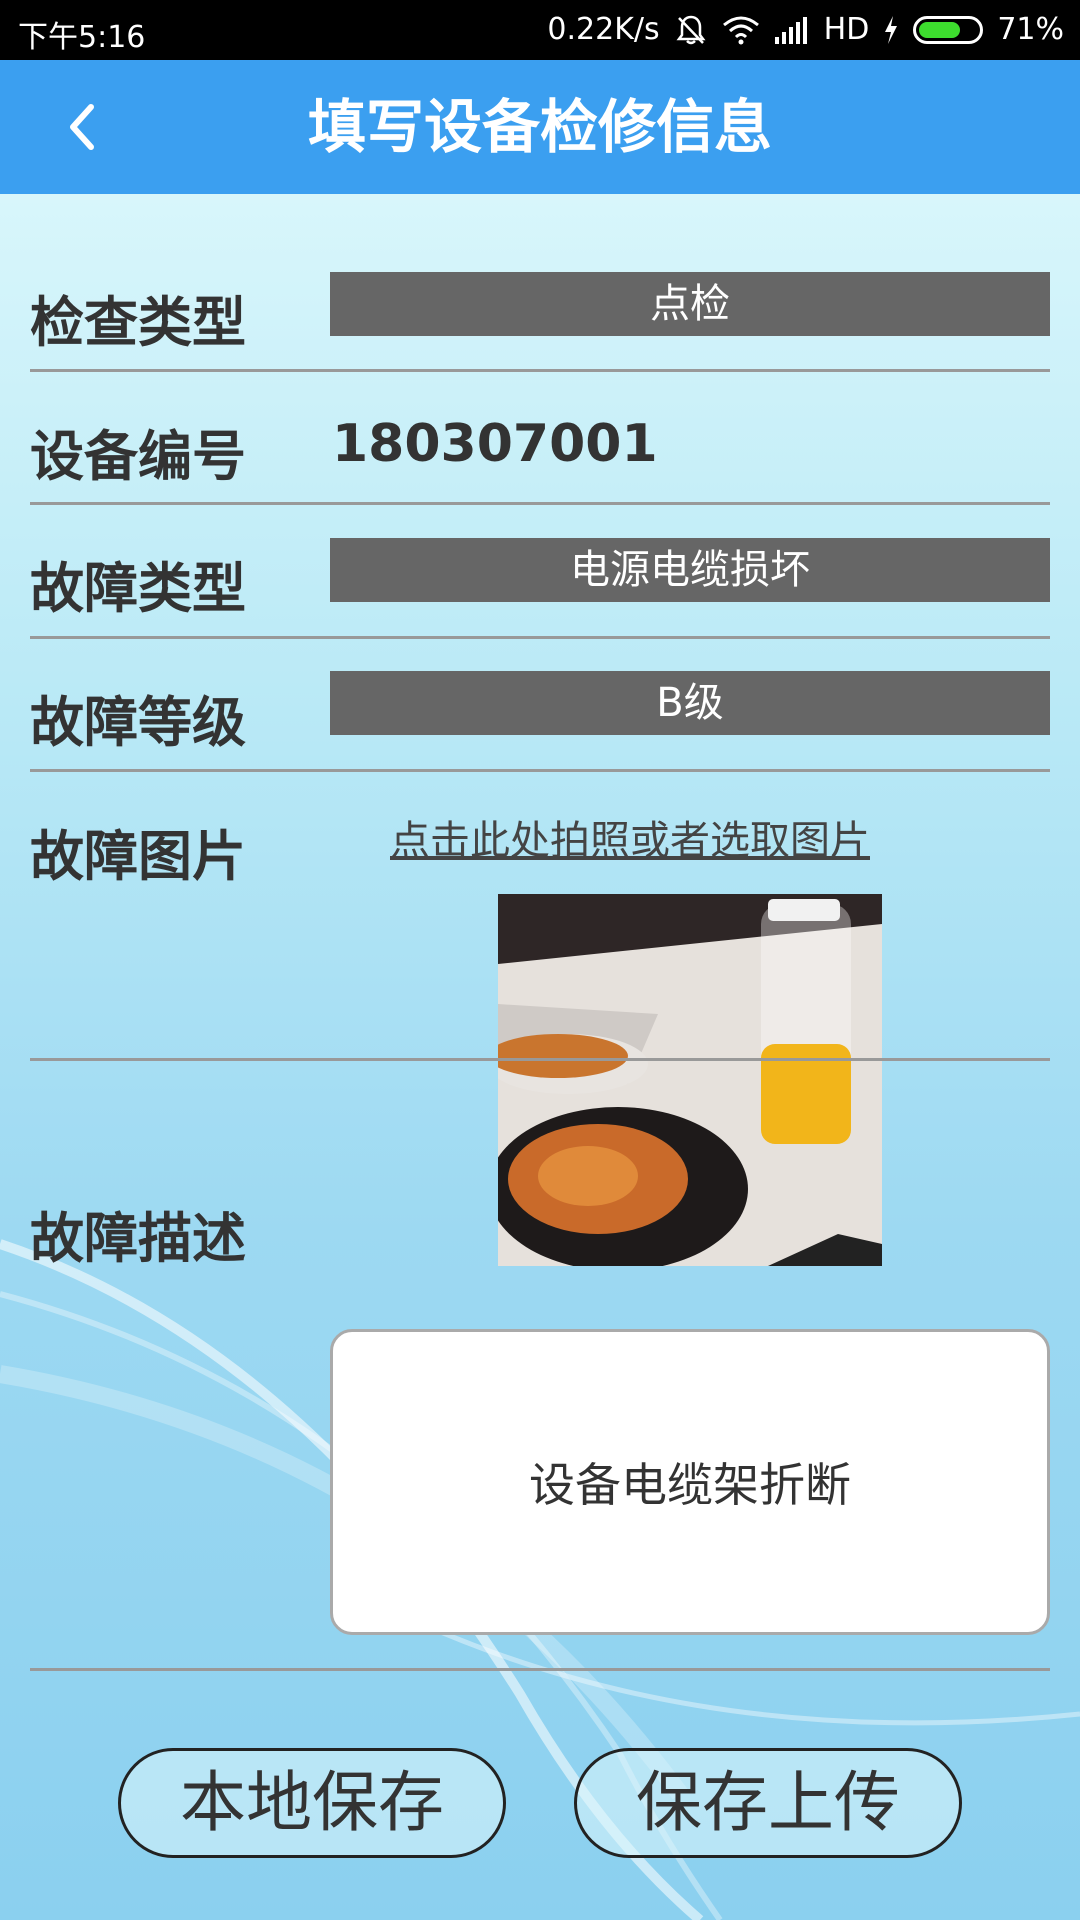 This screenshot has height=1920, width=1080. I want to click on device-number-value: 180307001, so click(495, 444).